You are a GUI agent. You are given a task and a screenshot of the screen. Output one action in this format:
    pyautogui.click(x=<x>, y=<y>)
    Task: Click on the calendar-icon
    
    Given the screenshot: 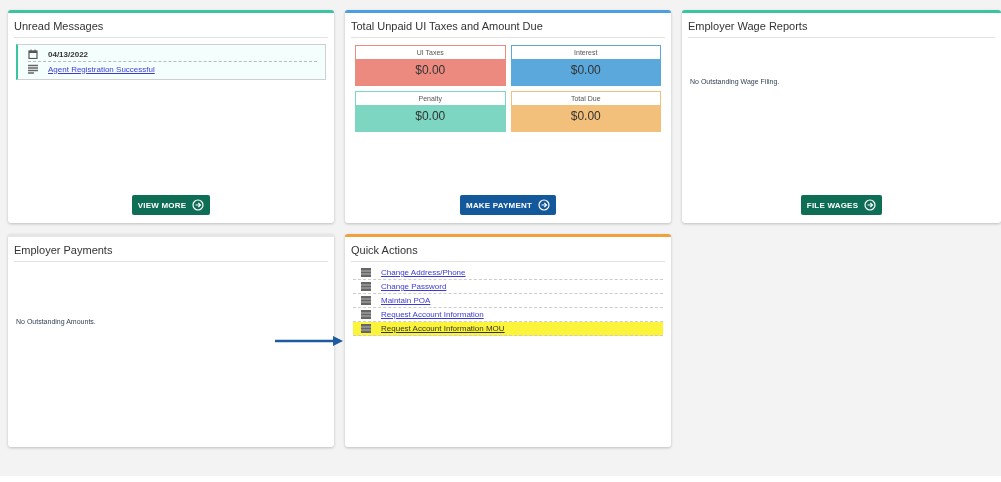 What is the action you would take?
    pyautogui.click(x=33, y=54)
    